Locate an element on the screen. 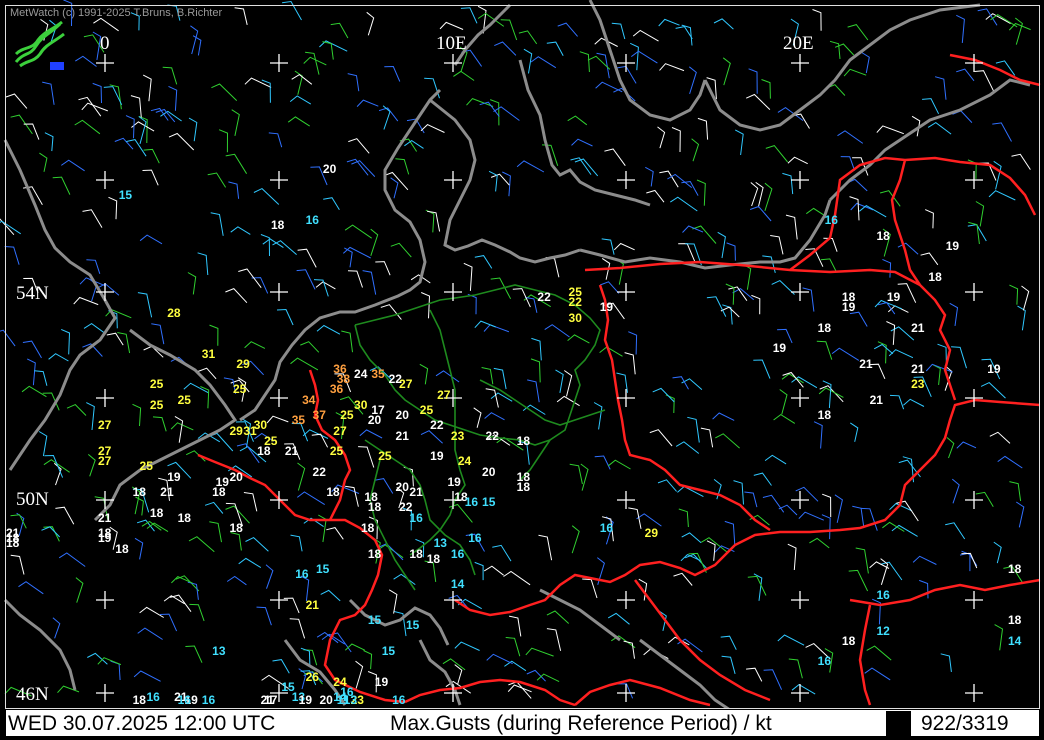  gust-value: 14 is located at coordinates (457, 584).